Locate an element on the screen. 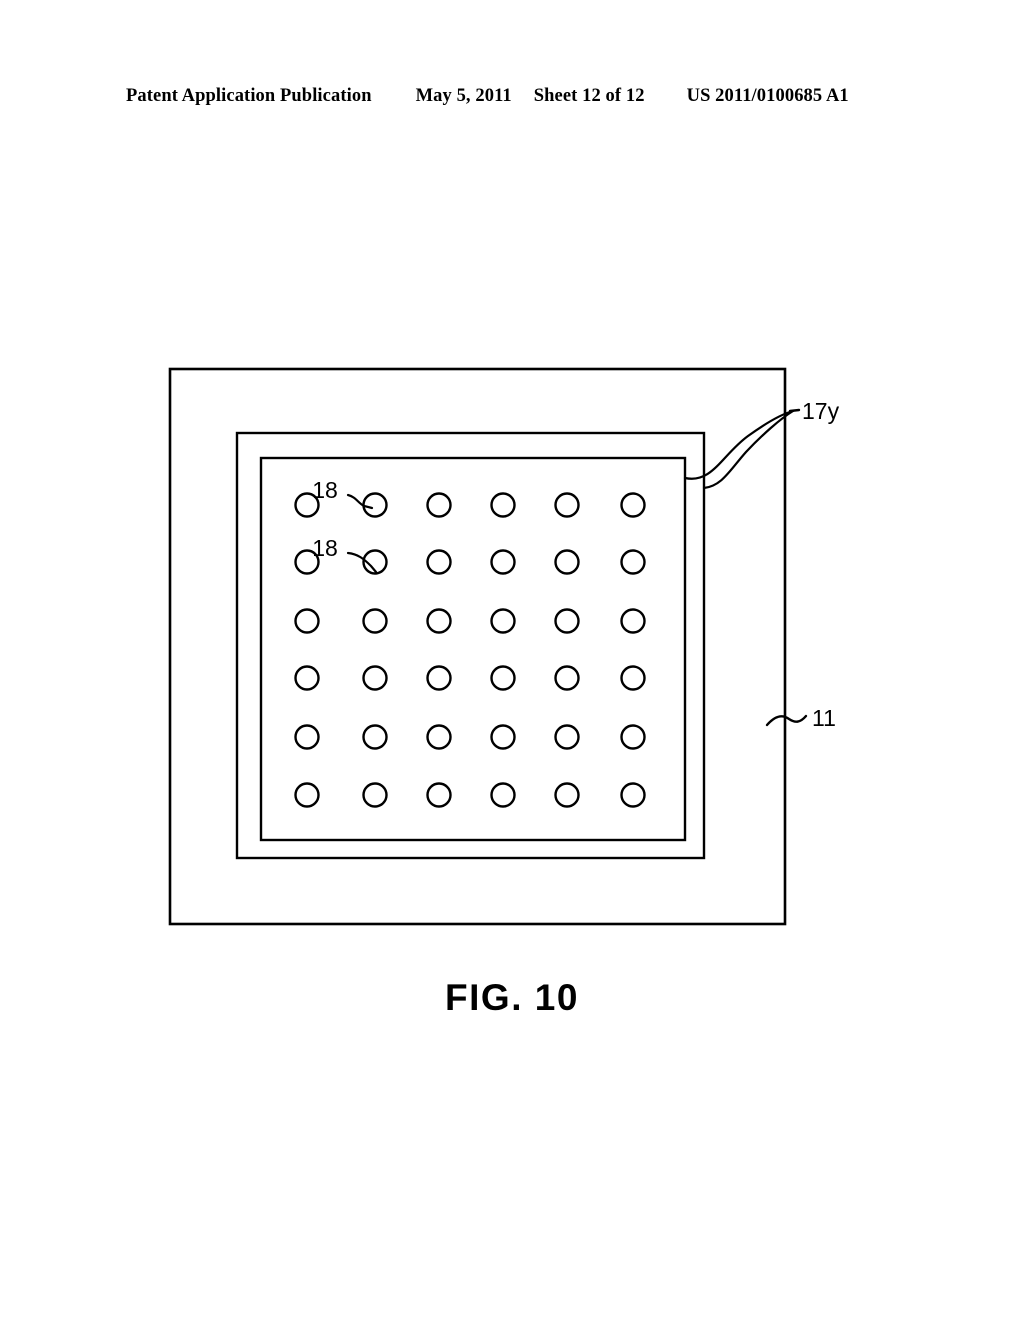  ref-label-11: 11 is located at coordinates (824, 718).